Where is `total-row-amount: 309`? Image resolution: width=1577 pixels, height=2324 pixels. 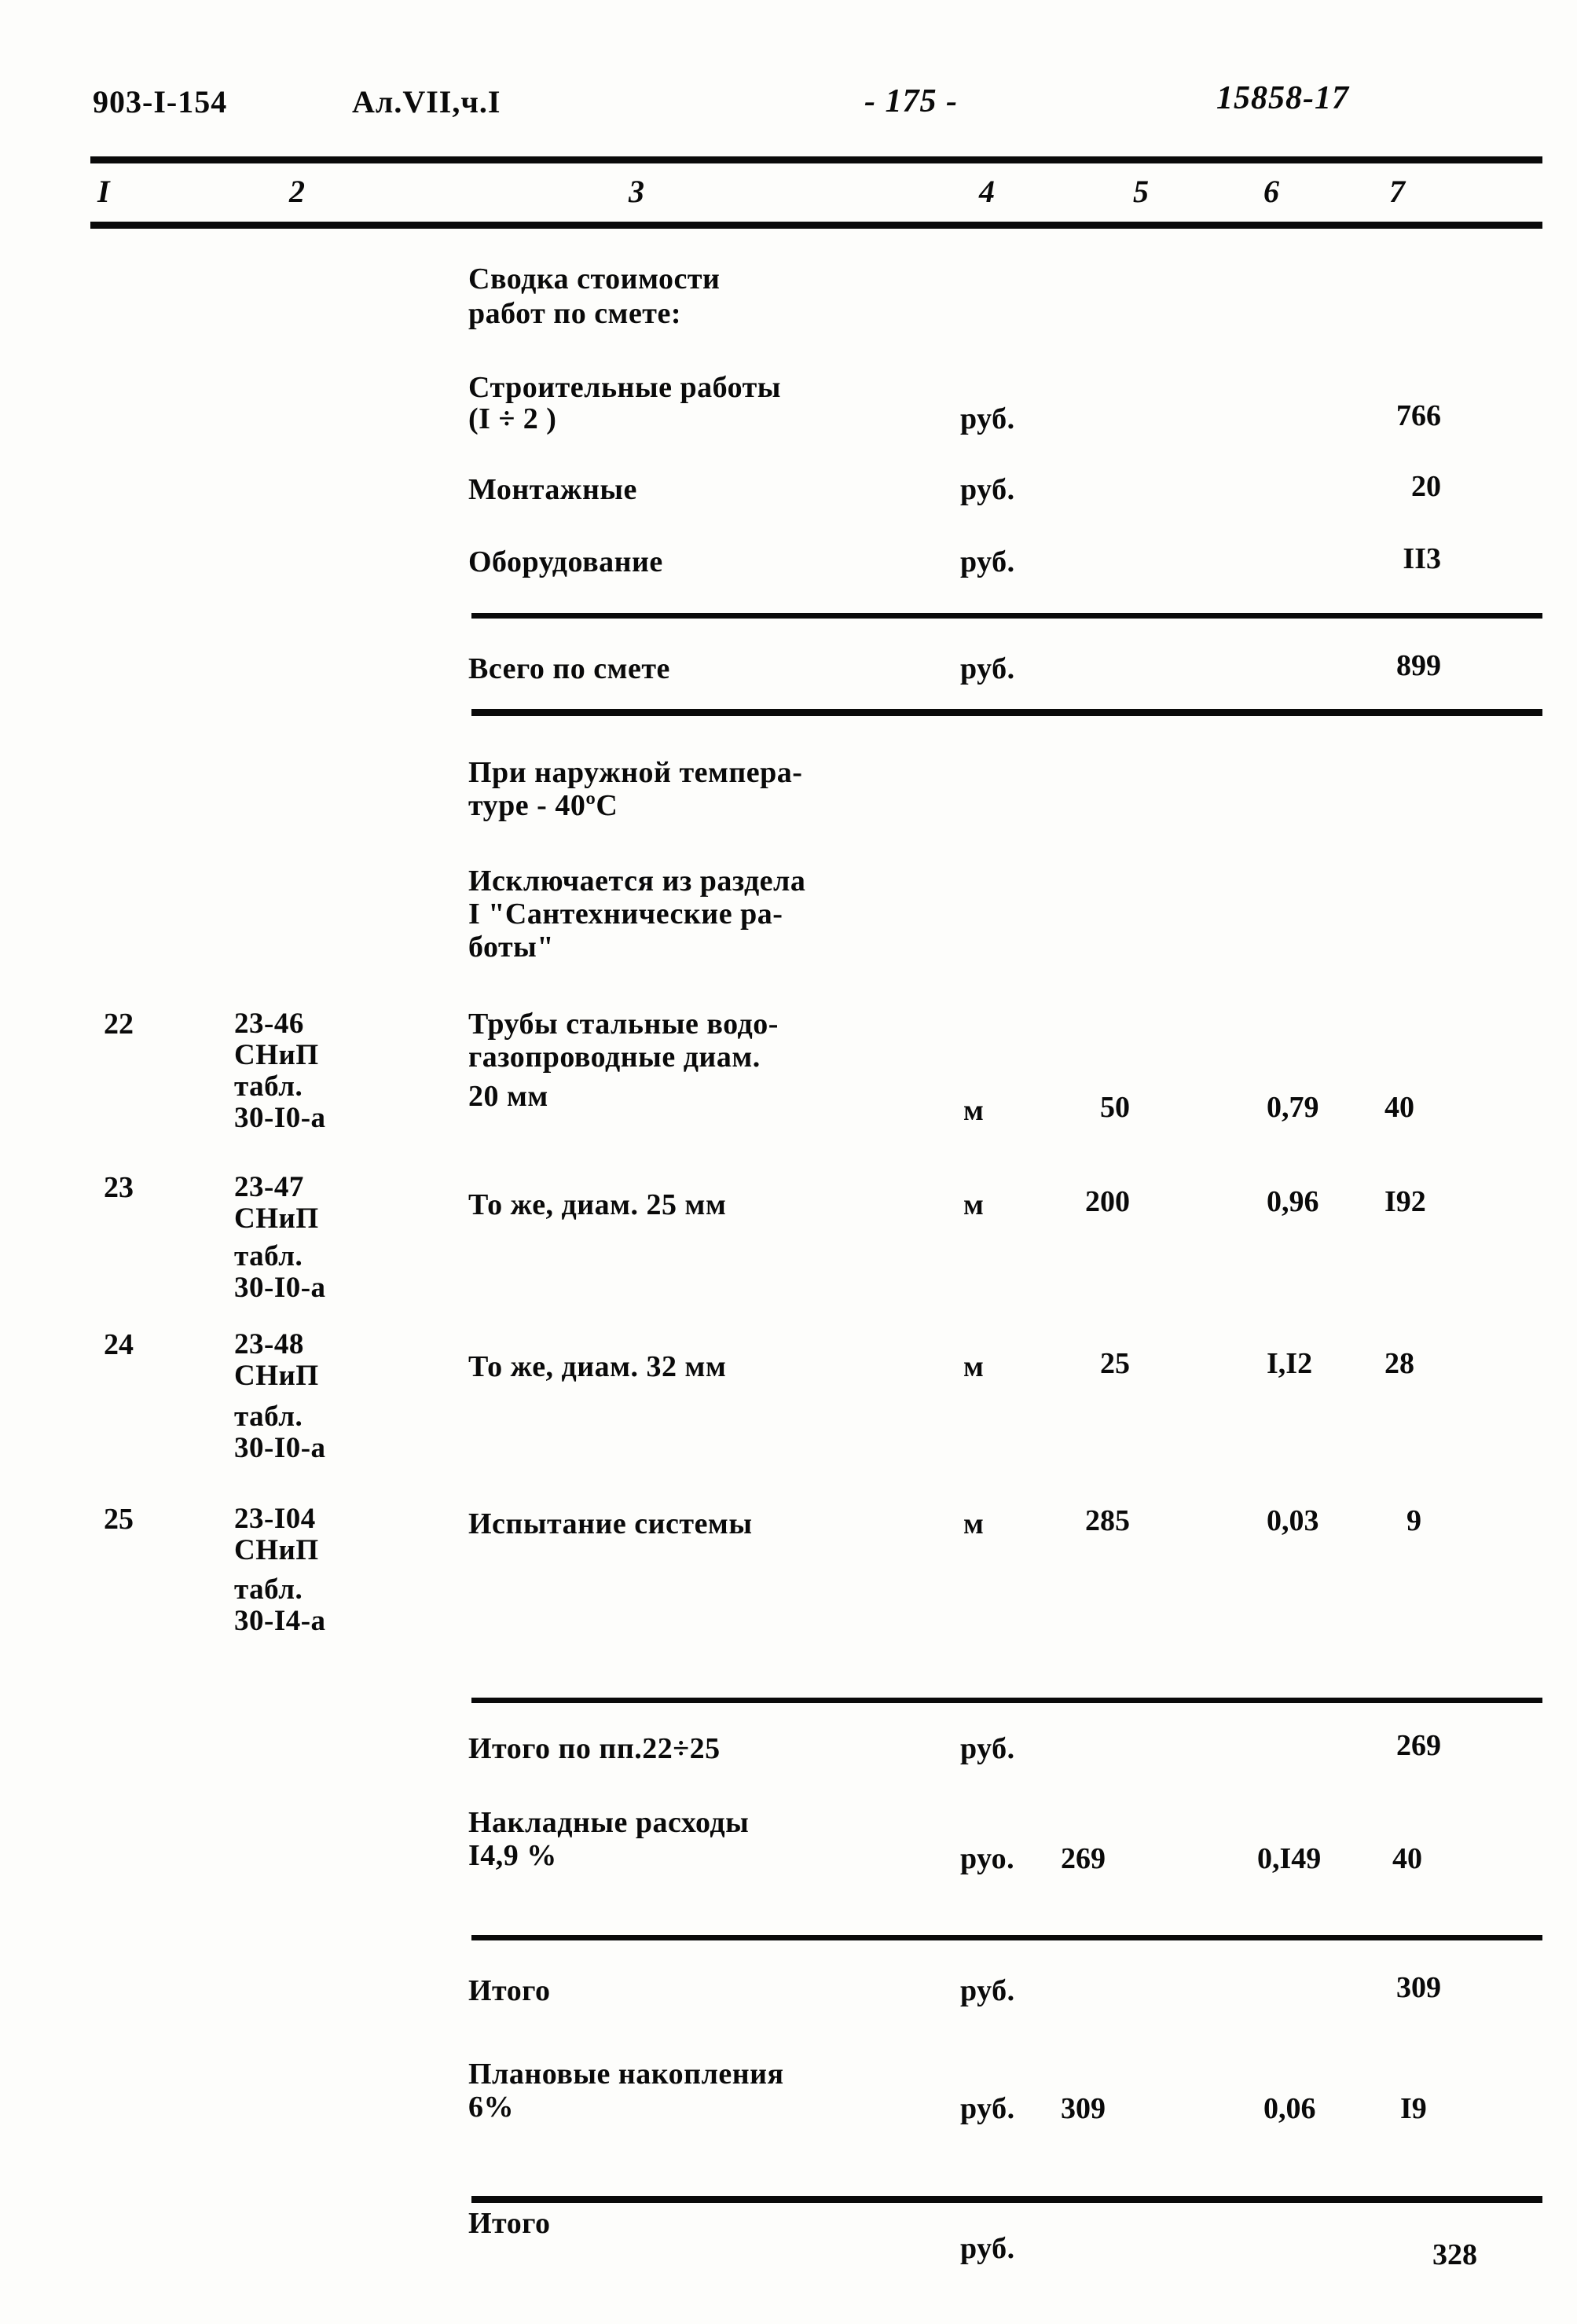
total-row-amount: 309 is located at coordinates (1419, 1987).